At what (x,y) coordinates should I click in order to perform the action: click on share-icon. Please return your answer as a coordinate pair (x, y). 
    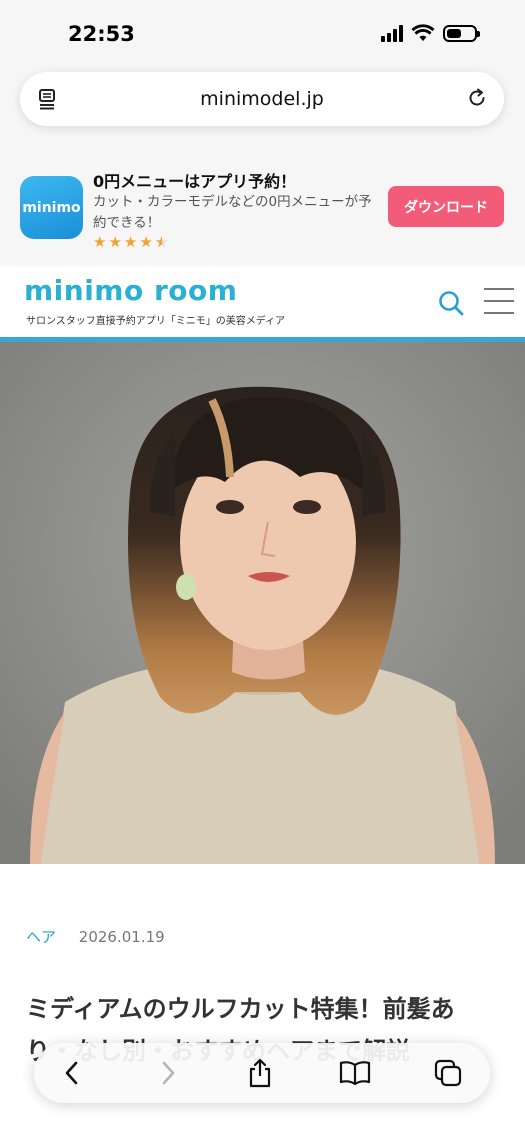
    Looking at the image, I should click on (260, 1073).